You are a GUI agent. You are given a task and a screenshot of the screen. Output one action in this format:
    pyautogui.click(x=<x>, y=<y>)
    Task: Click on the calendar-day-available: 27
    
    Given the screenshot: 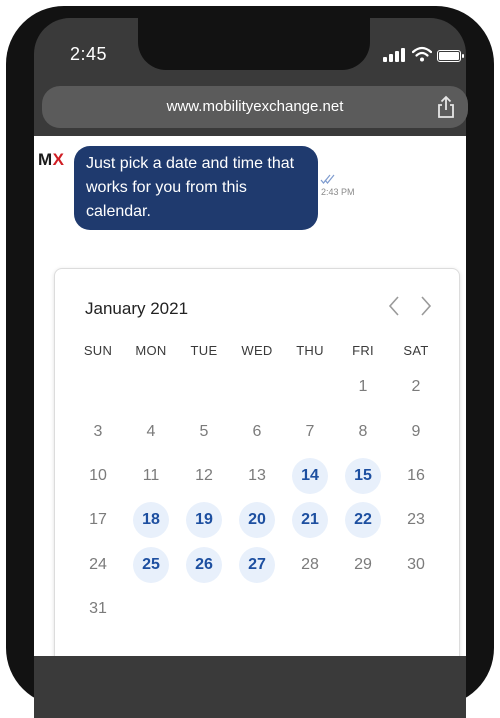 What is the action you would take?
    pyautogui.click(x=257, y=565)
    